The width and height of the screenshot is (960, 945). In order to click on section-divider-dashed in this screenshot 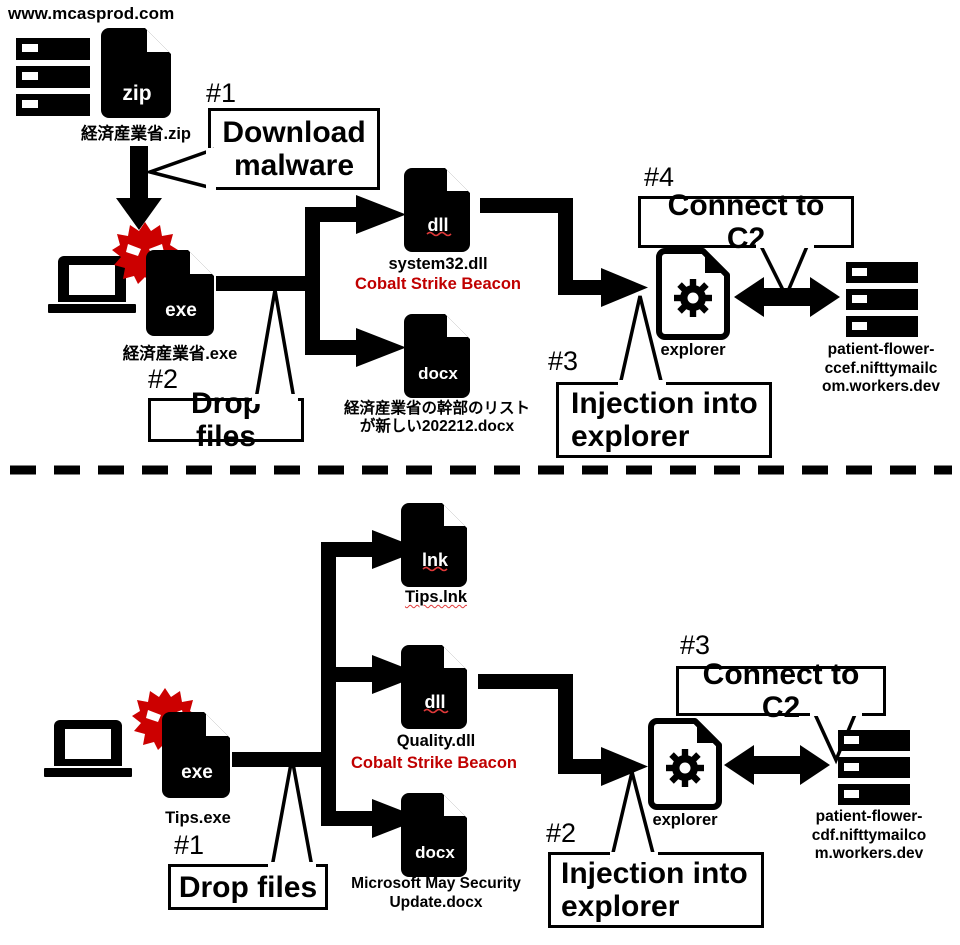, I will do `click(481, 470)`.